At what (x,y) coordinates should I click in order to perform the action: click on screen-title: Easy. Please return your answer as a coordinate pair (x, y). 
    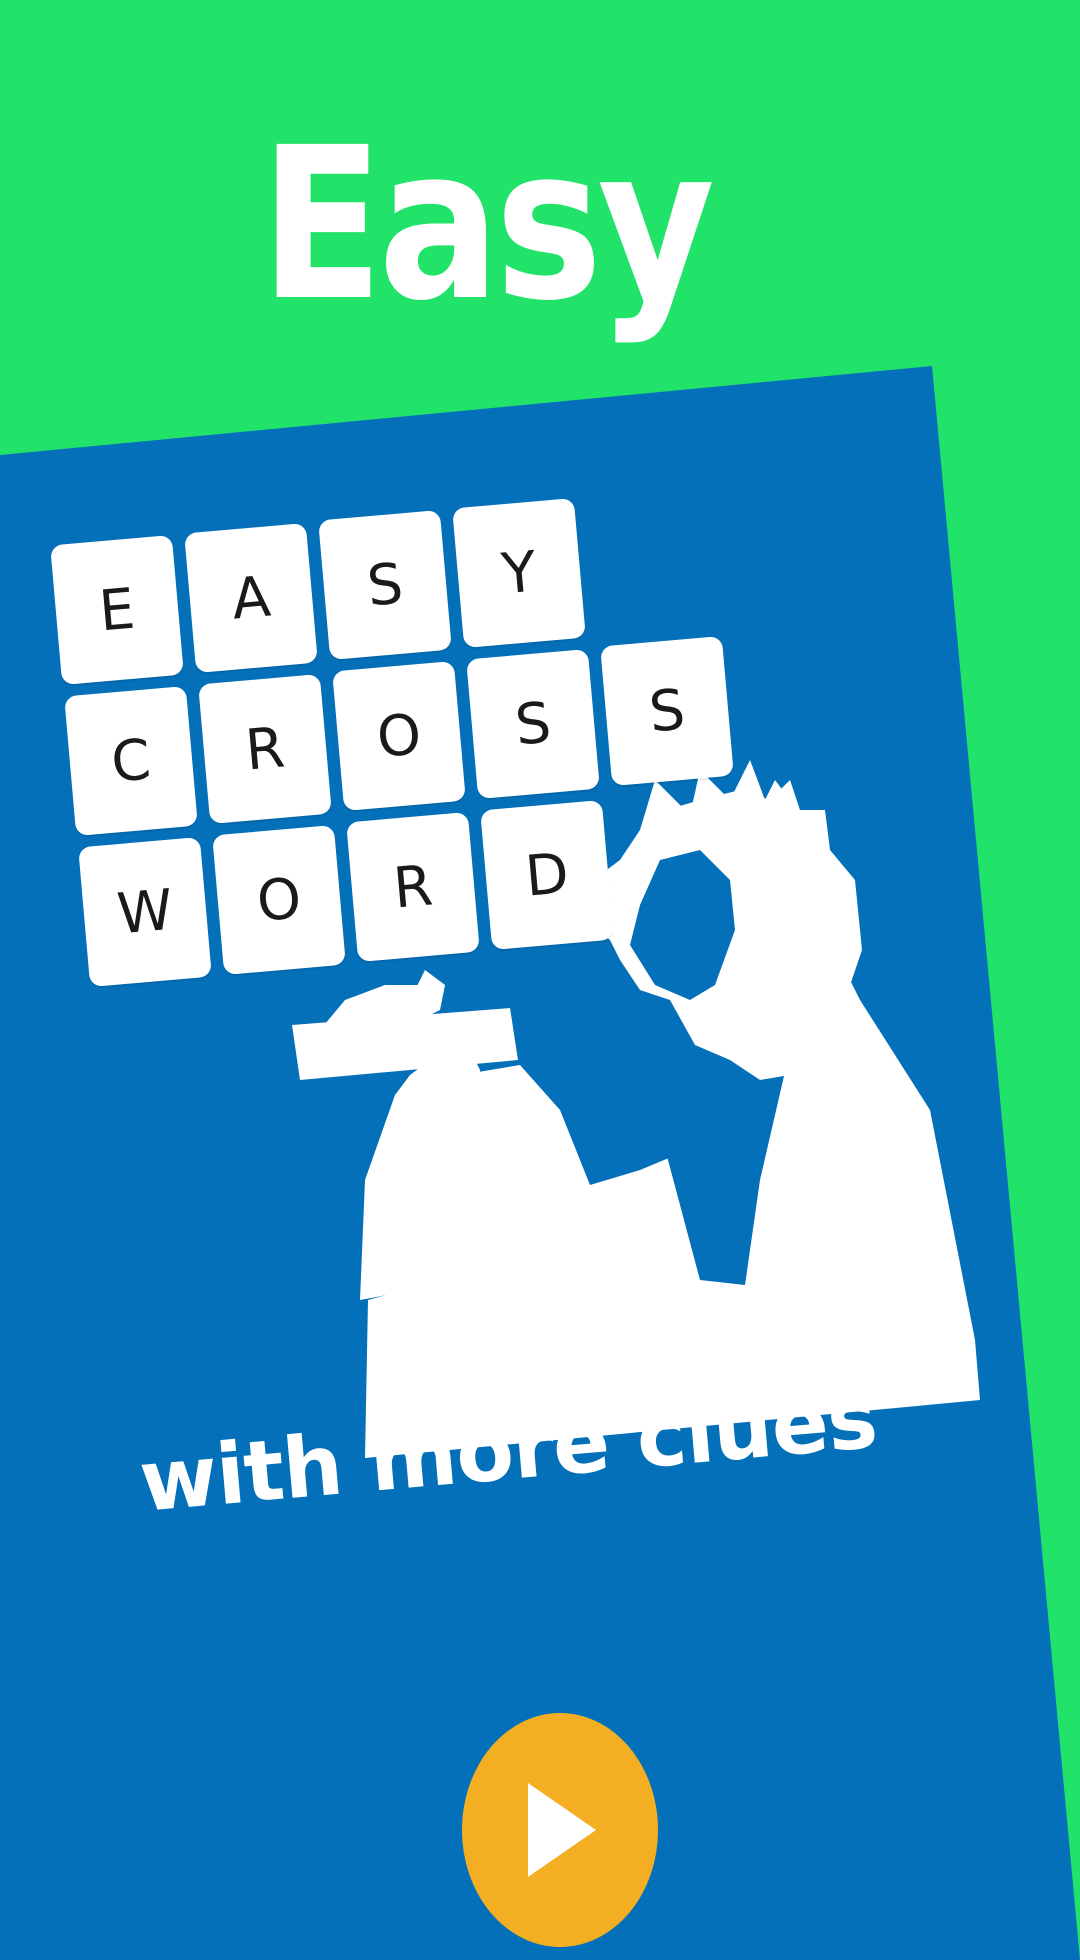
    Looking at the image, I should click on (487, 224).